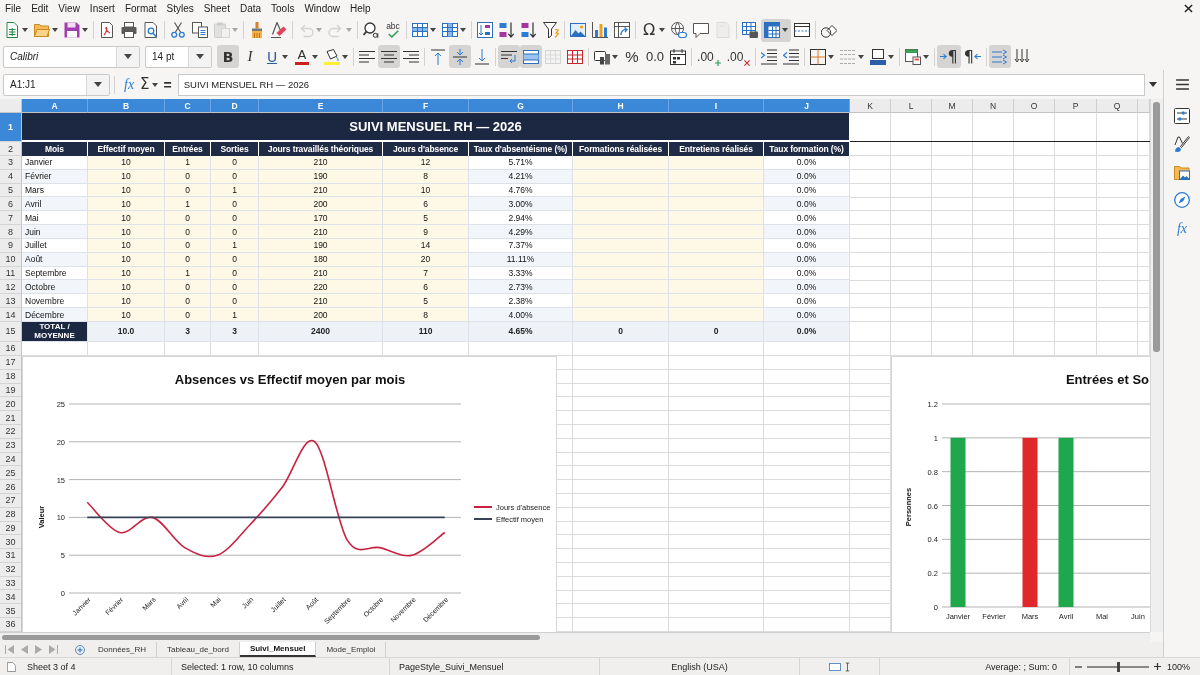  I want to click on properties-icon, so click(1182, 116).